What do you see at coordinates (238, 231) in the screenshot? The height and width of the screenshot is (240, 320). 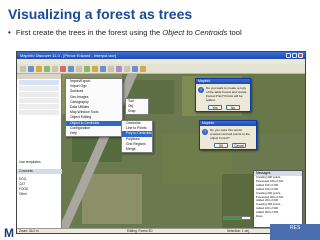 I see `status-selection: Selection: 1 obj` at bounding box center [238, 231].